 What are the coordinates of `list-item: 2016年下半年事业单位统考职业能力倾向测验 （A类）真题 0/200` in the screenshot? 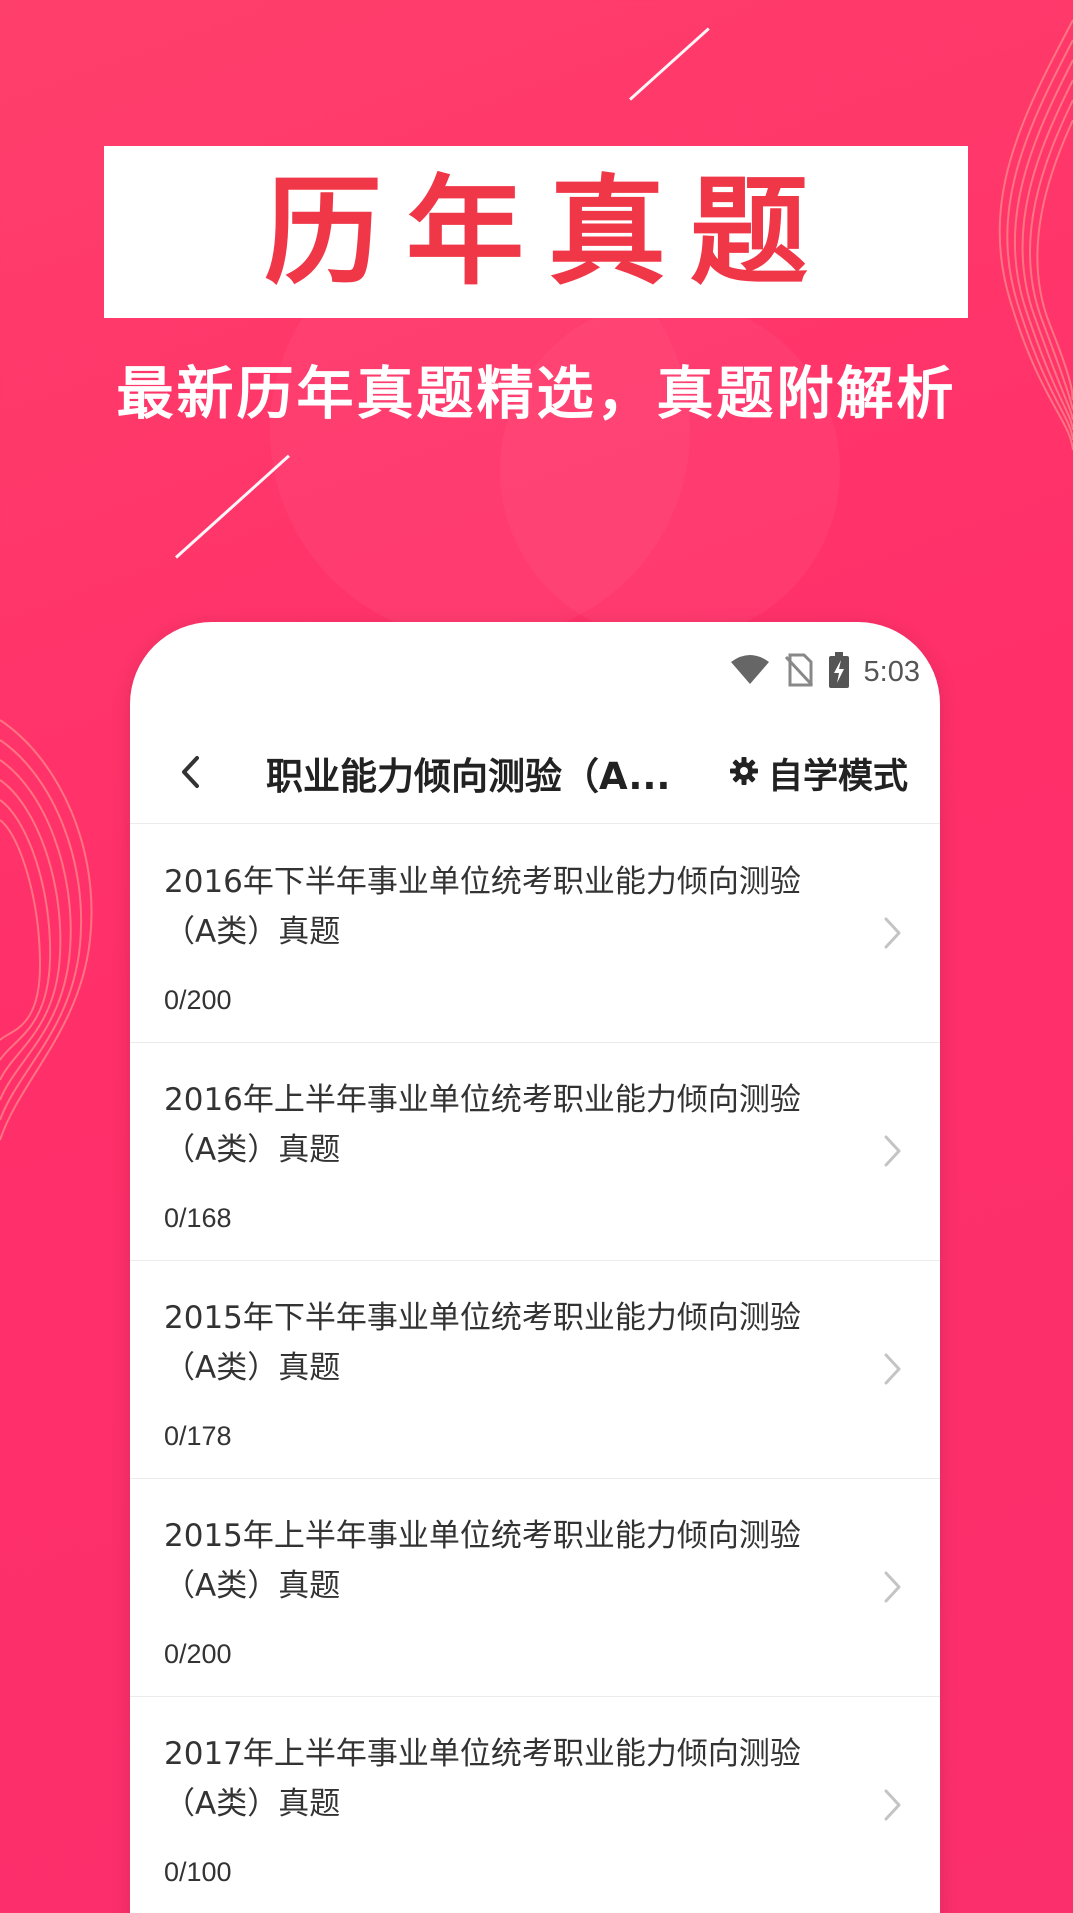 It's located at (535, 934).